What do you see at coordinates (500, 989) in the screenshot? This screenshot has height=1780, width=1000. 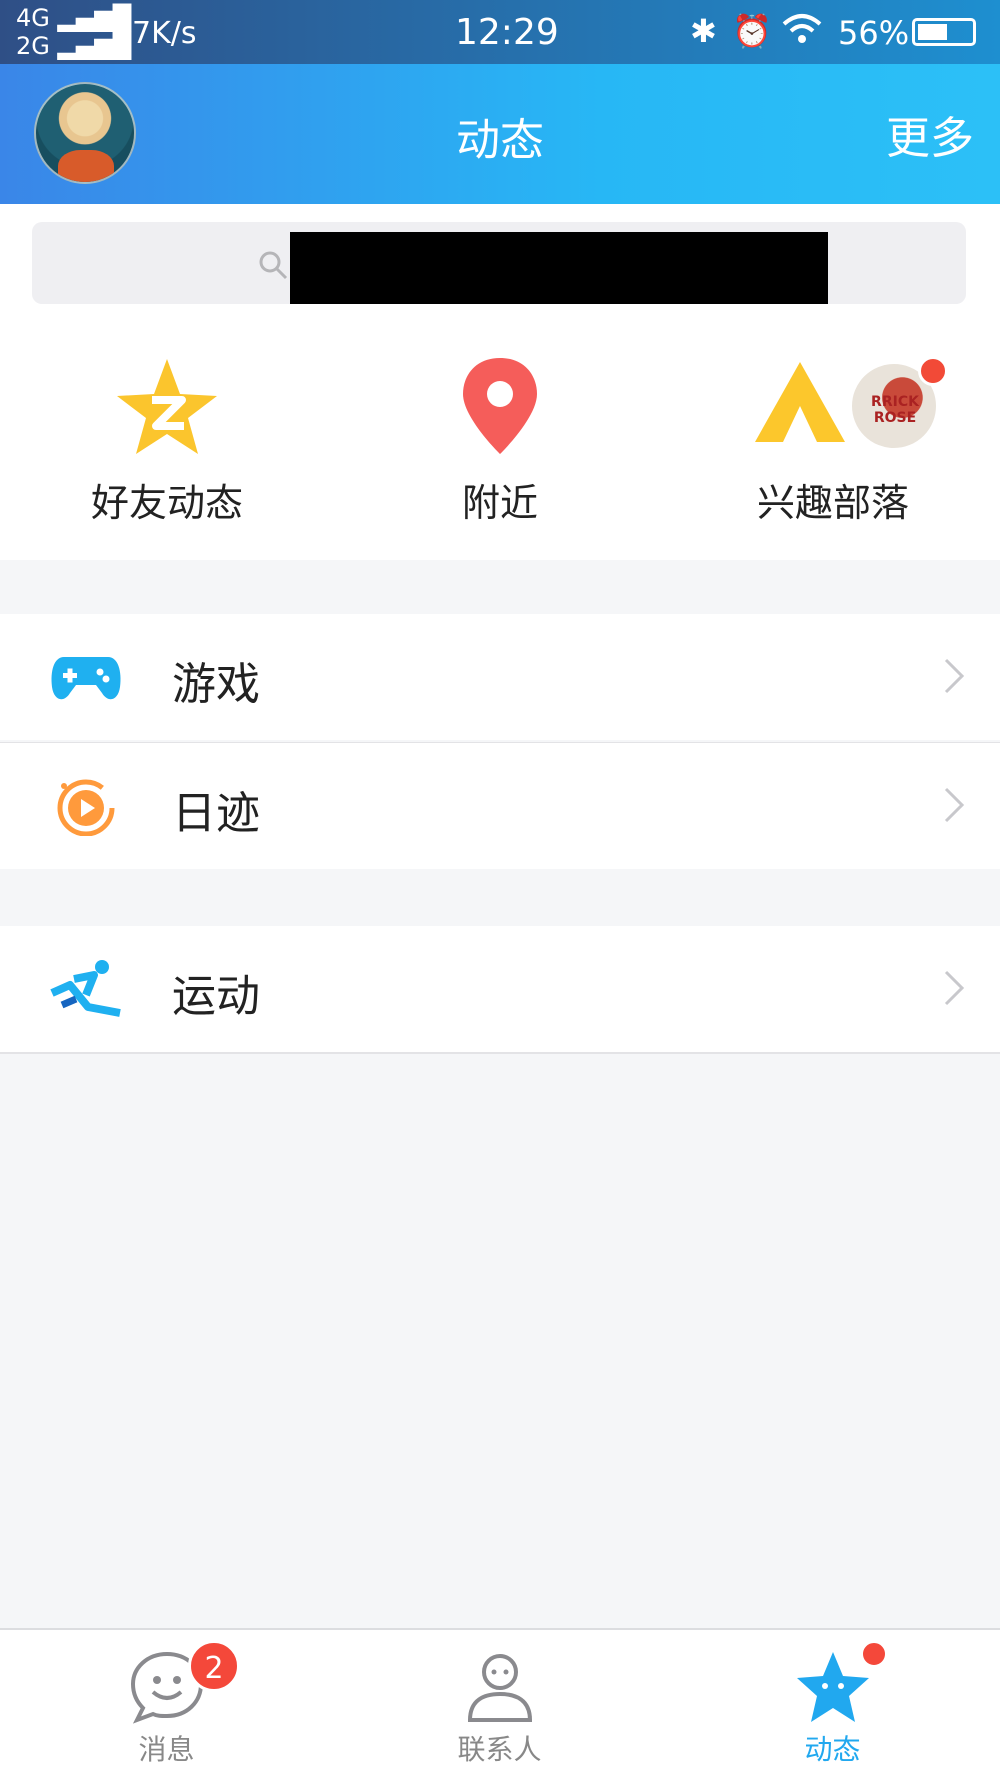 I see `list-item-sport: 运动` at bounding box center [500, 989].